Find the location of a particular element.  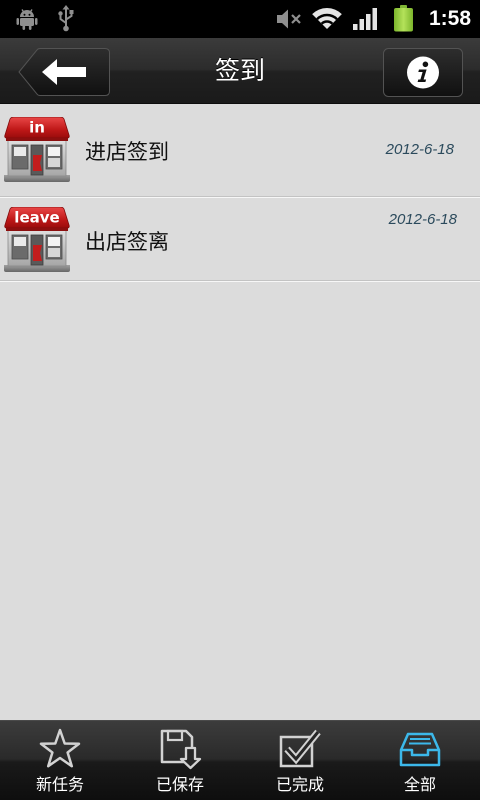

tab-all: 全部 is located at coordinates (420, 760).